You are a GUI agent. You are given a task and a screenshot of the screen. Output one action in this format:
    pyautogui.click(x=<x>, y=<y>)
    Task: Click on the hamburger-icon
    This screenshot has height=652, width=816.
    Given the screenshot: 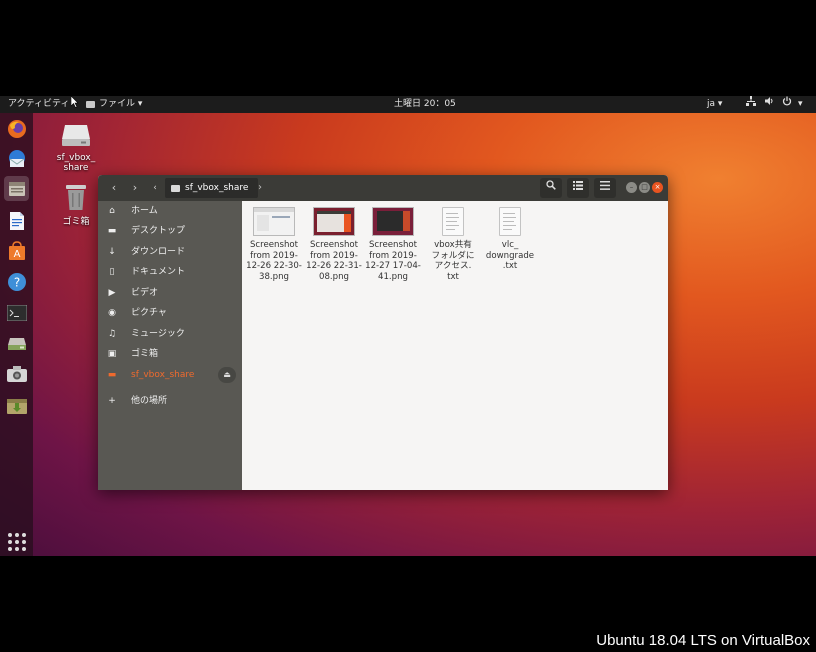 What is the action you would take?
    pyautogui.click(x=605, y=185)
    